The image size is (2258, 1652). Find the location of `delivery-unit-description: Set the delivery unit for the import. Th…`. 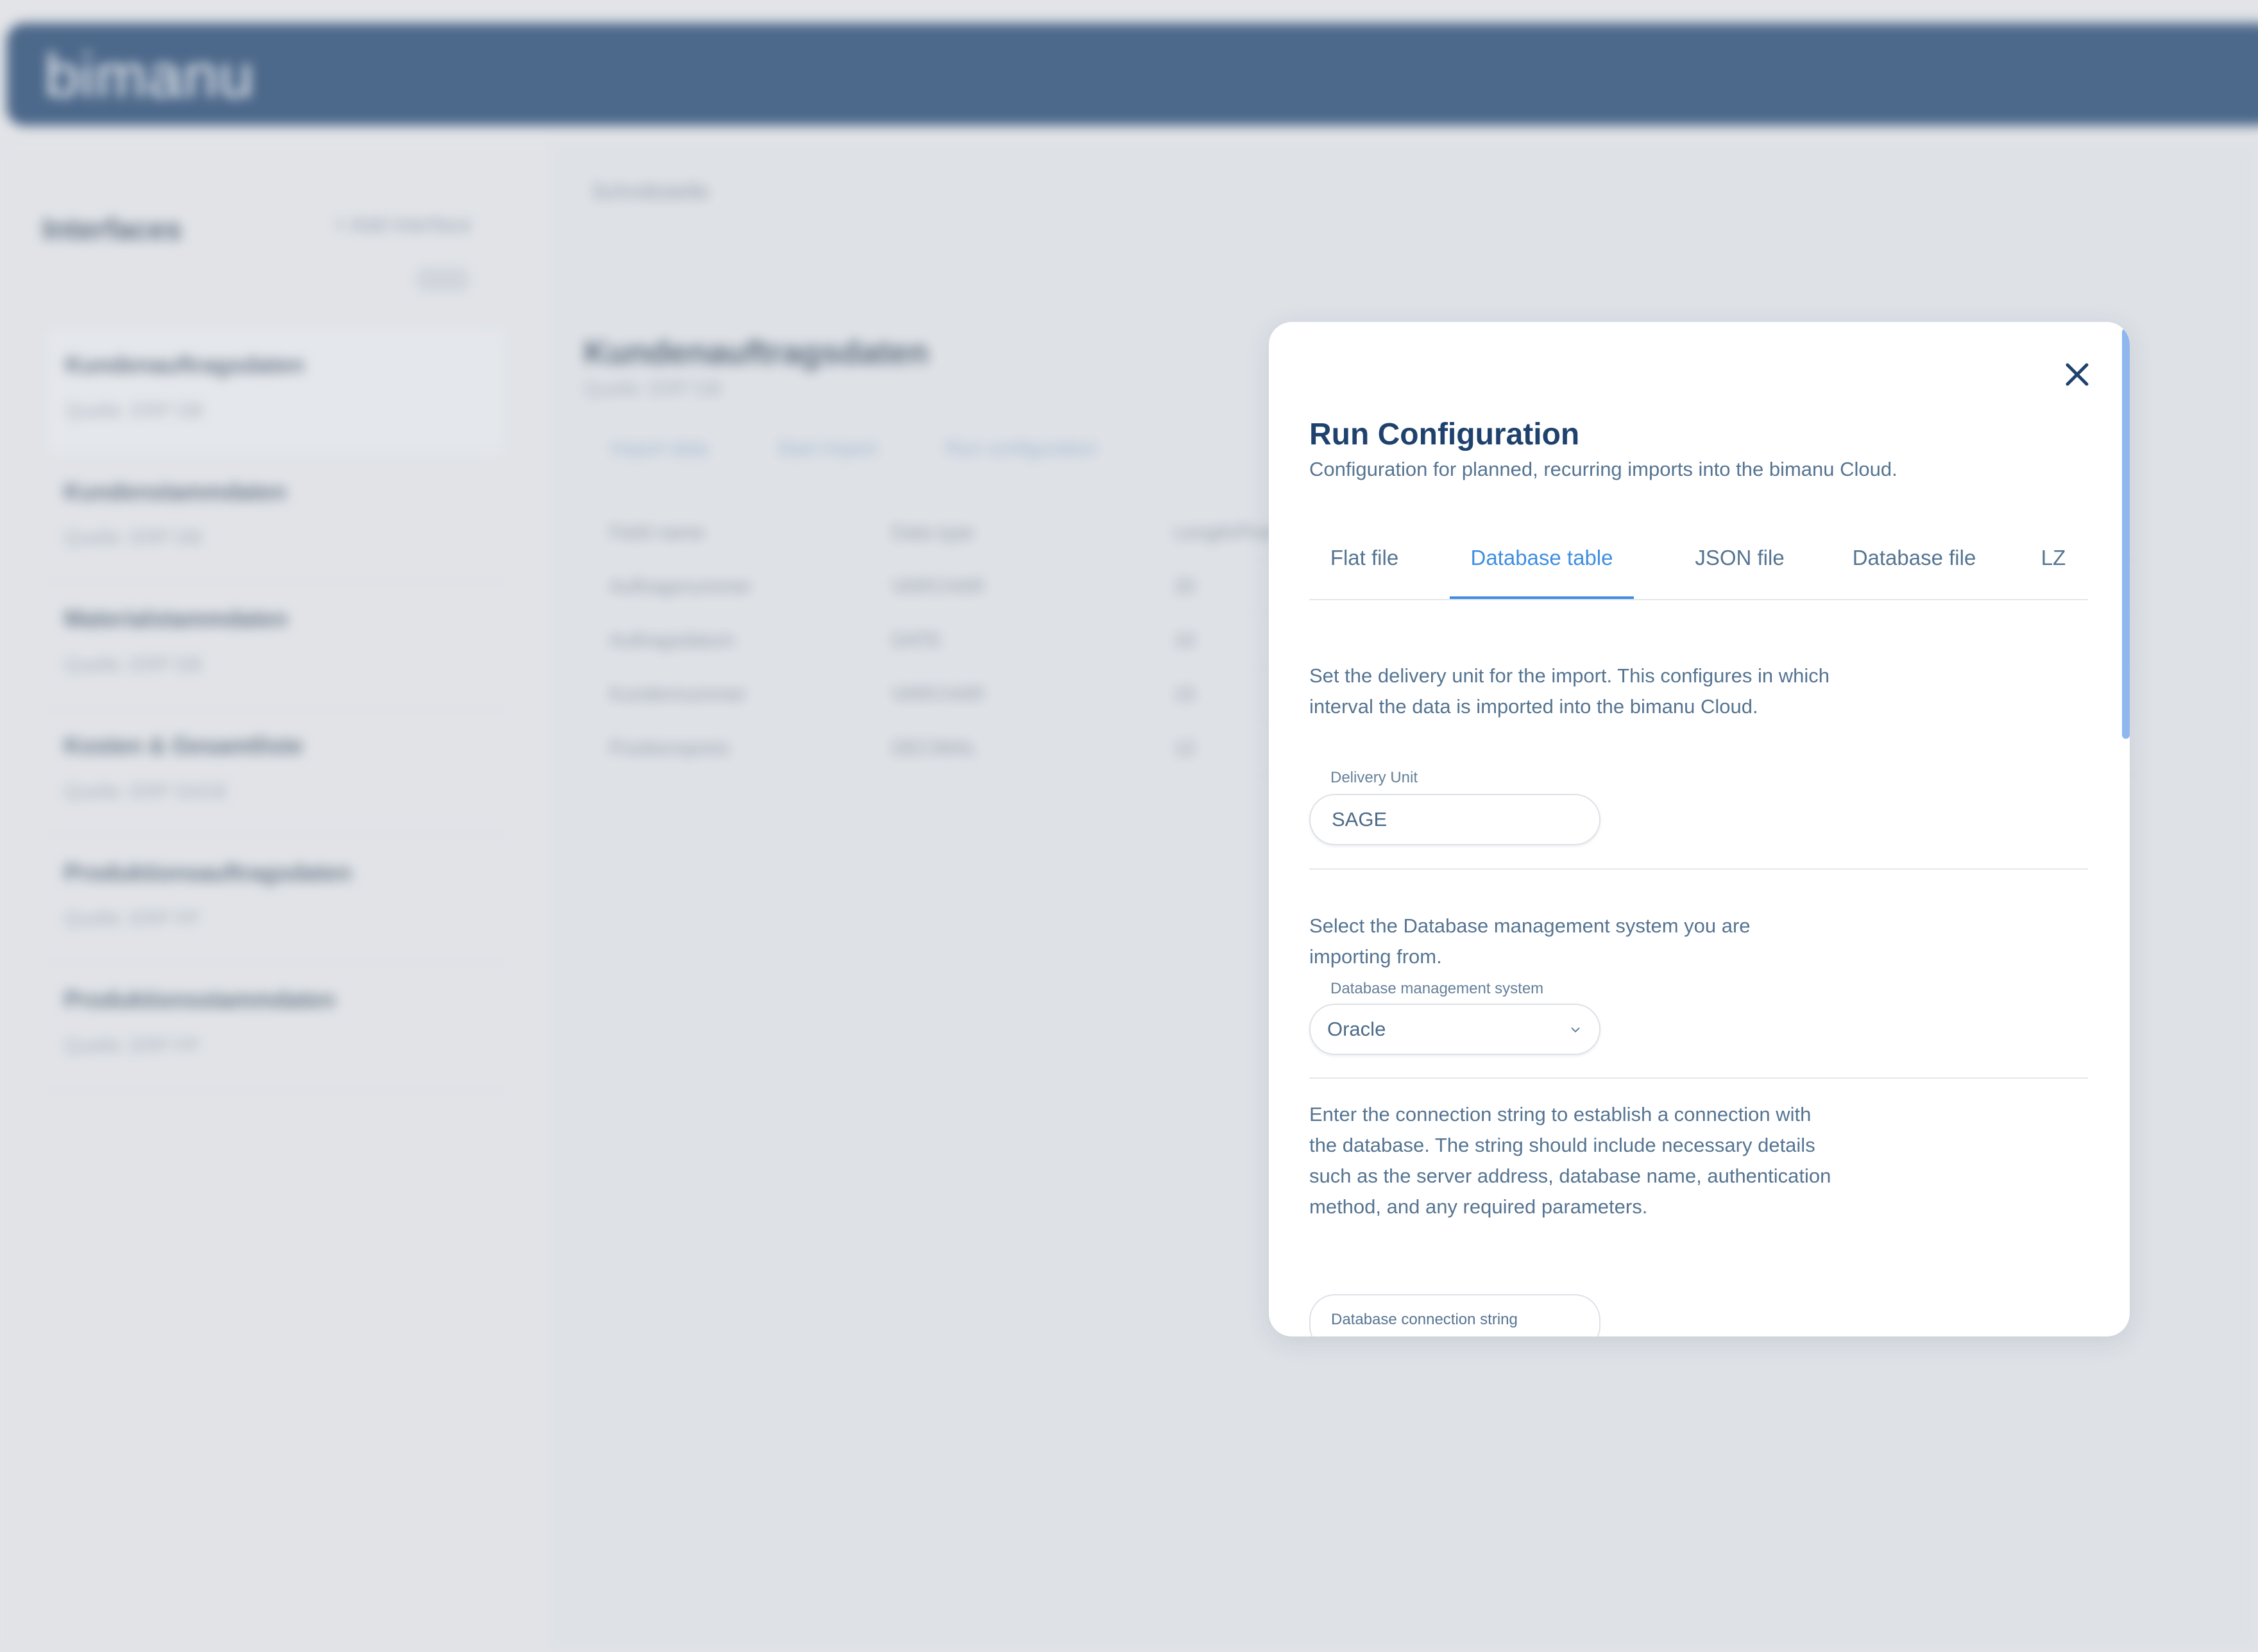

delivery-unit-description: Set the delivery unit for the import. Th… is located at coordinates (1569, 691).